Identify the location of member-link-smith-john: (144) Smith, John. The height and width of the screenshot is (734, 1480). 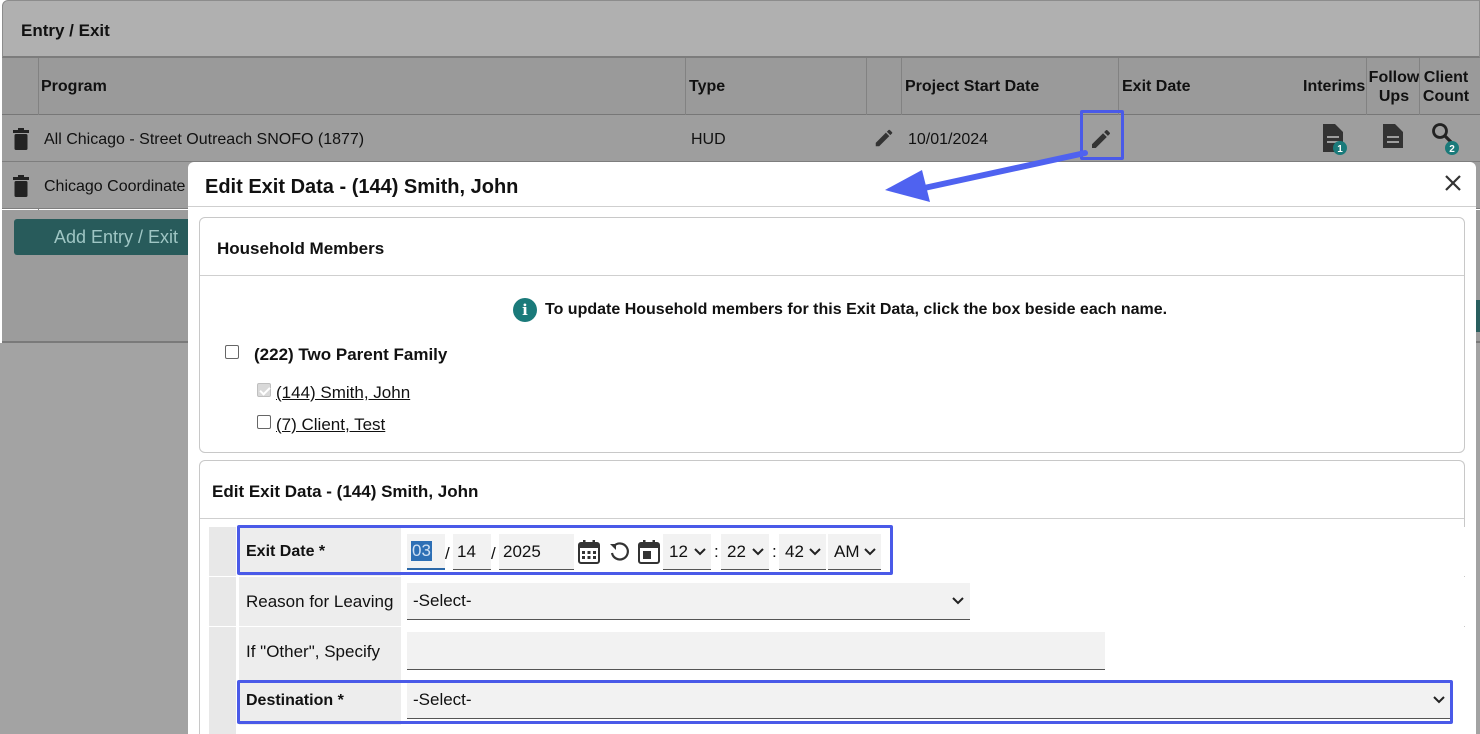
(343, 393).